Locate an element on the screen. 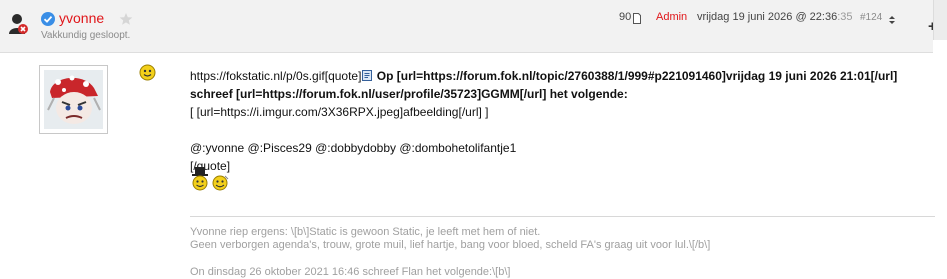  post-number-link: #124 is located at coordinates (871, 17).